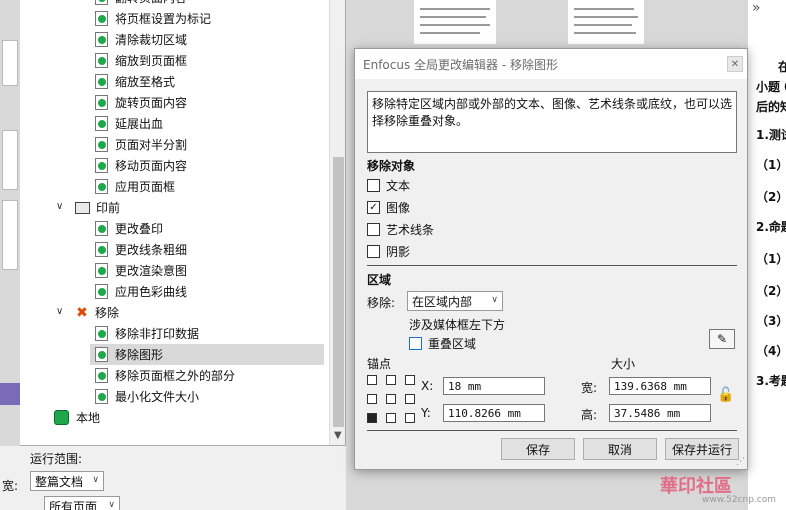 The height and width of the screenshot is (510, 786). I want to click on tree-group-print: 印前, so click(97, 207).